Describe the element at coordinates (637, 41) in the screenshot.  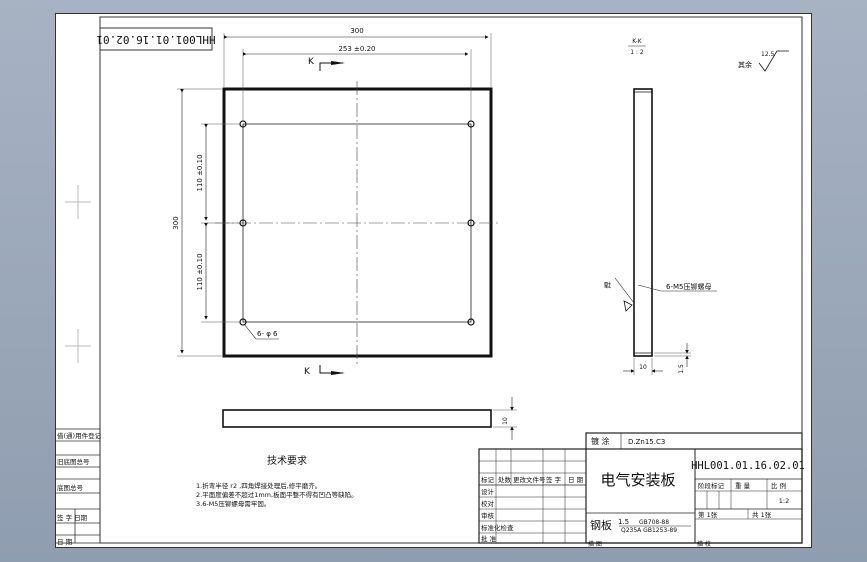
I see `section-label: K-K` at that location.